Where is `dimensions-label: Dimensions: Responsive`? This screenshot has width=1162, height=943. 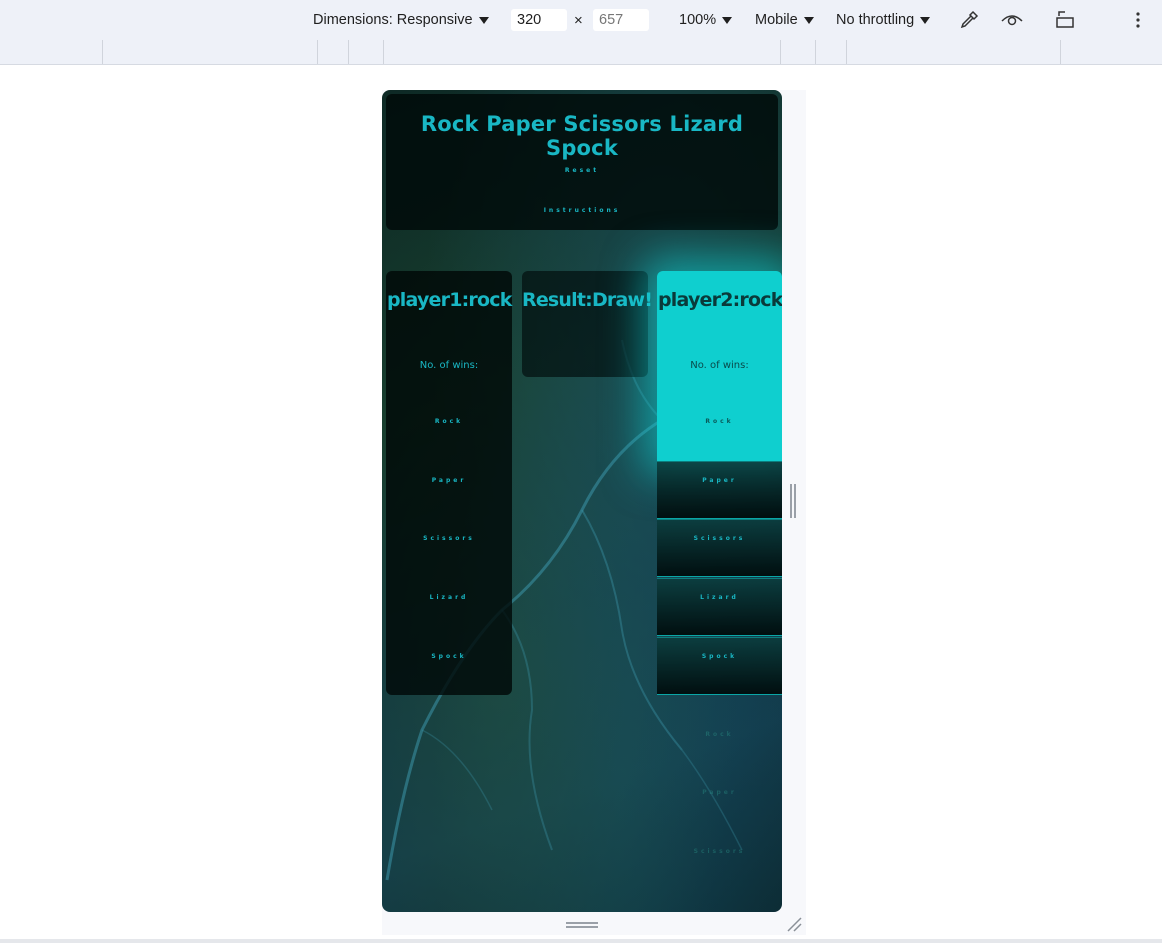
dimensions-label: Dimensions: Responsive is located at coordinates (393, 20).